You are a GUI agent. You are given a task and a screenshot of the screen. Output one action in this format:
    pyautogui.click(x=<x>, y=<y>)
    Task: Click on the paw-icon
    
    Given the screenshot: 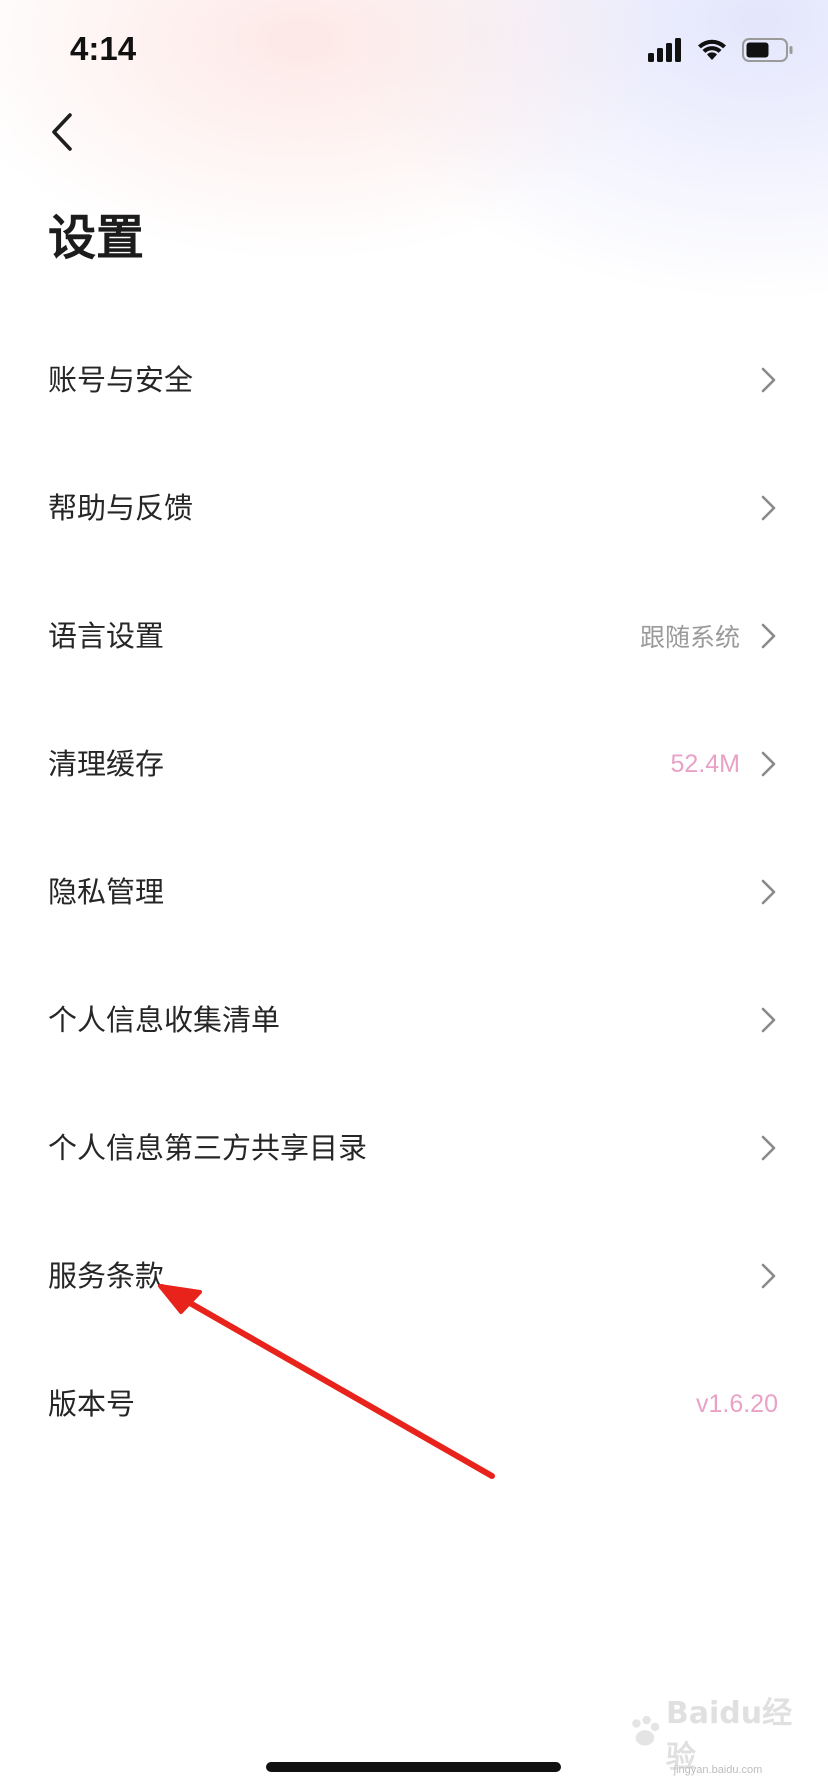 What is the action you would take?
    pyautogui.click(x=646, y=1730)
    